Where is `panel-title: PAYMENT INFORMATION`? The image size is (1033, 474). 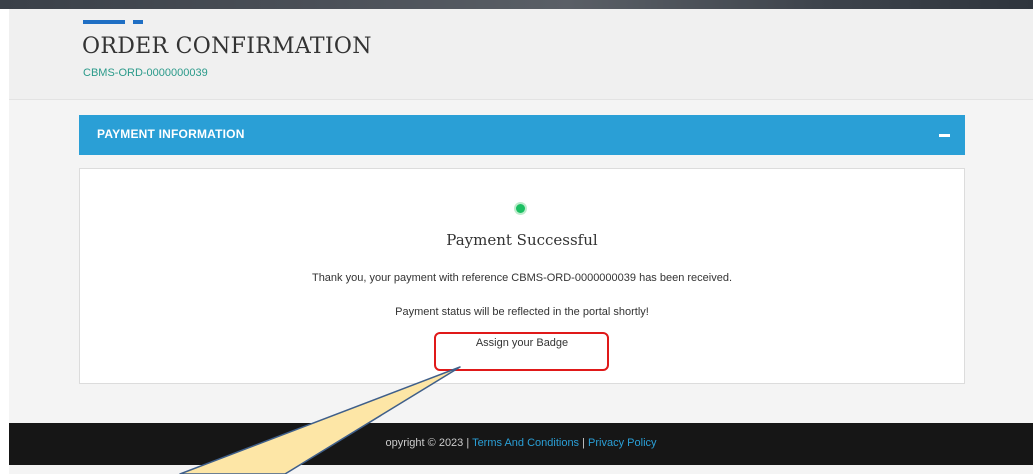 panel-title: PAYMENT INFORMATION is located at coordinates (171, 134).